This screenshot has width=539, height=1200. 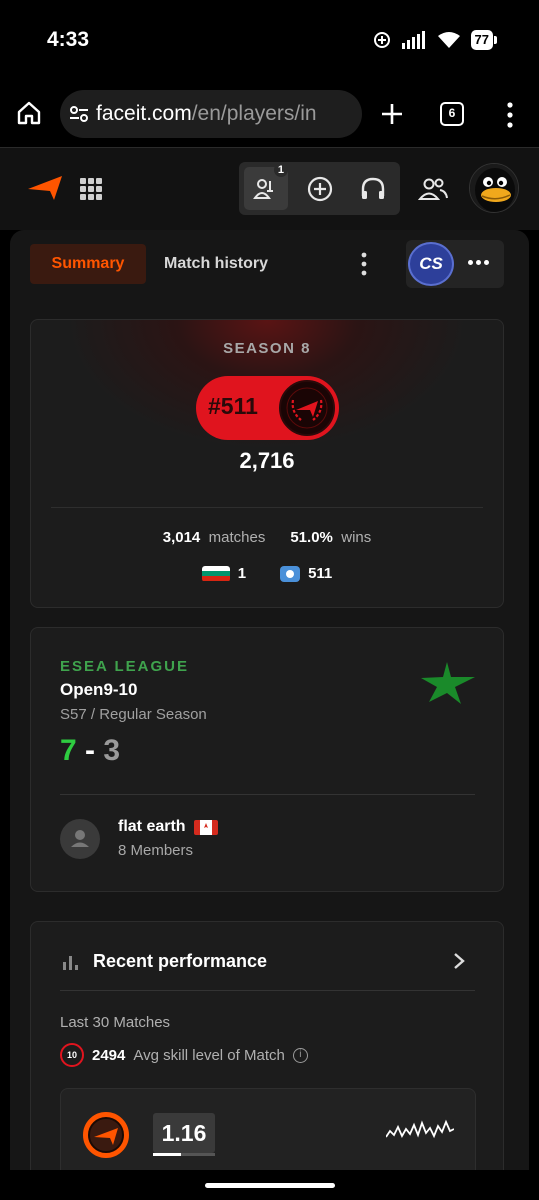 I want to click on url-path: /en/players/in, so click(x=254, y=113).